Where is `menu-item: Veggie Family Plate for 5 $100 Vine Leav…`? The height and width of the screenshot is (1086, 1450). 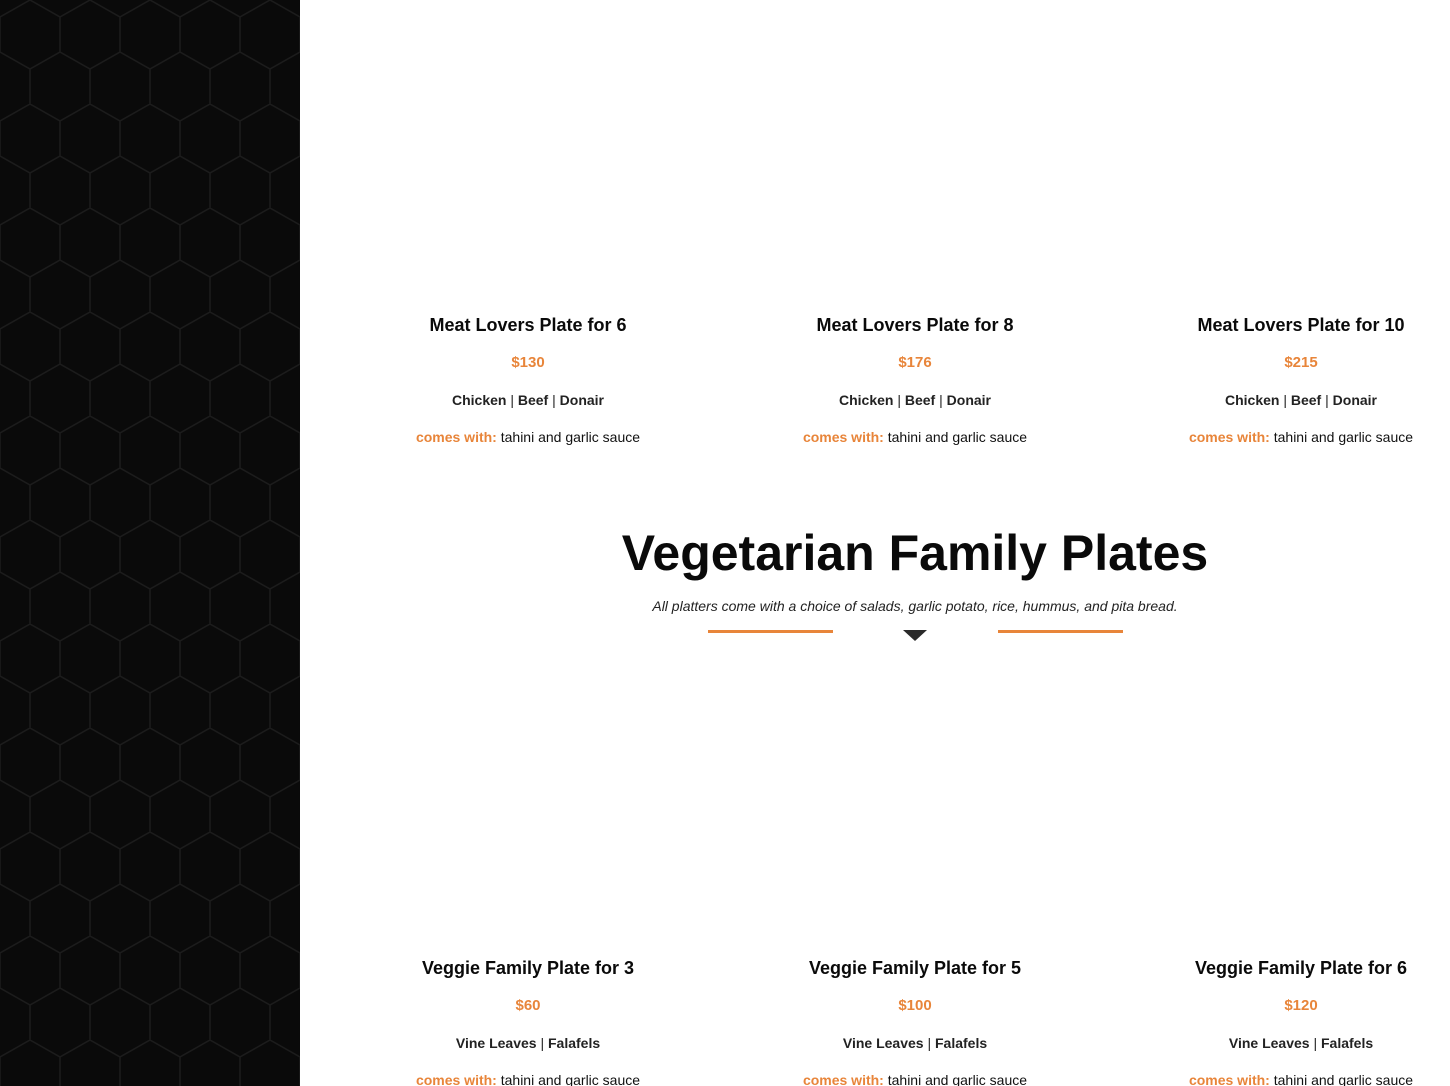
menu-item: Veggie Family Plate for 5 $100 Vine Leav… is located at coordinates (915, 1021).